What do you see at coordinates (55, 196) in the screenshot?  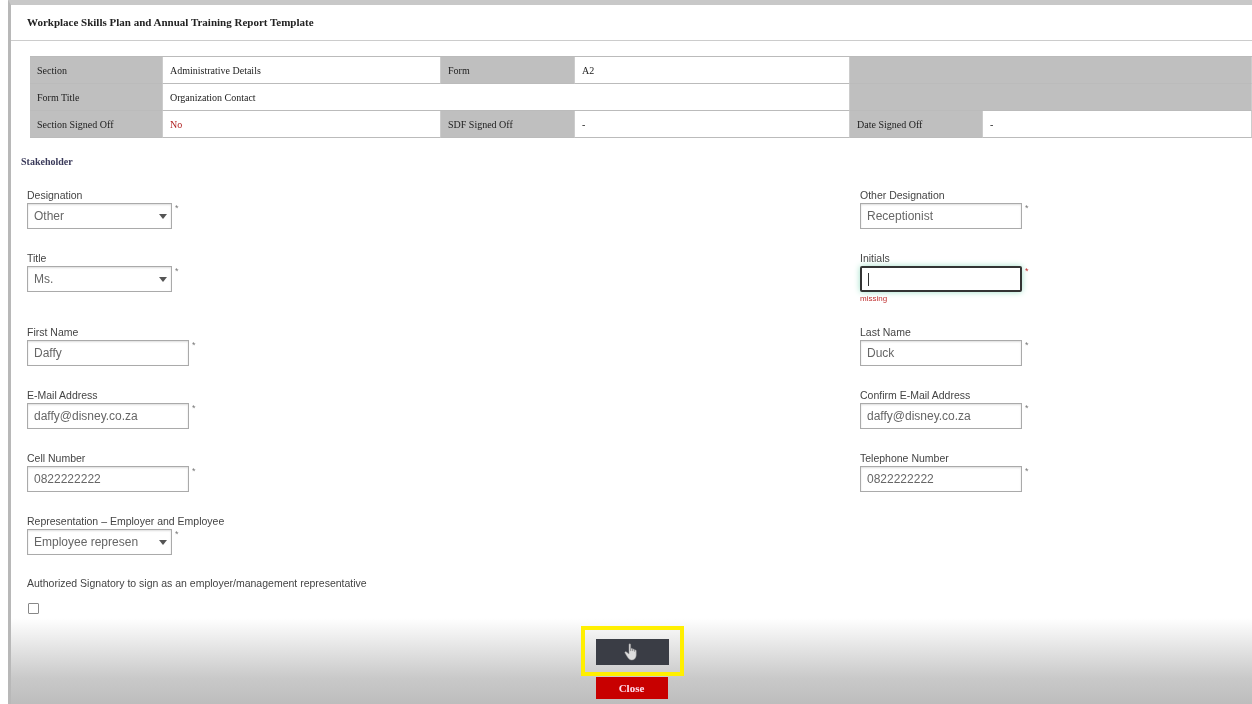 I see `field-label: Designation` at bounding box center [55, 196].